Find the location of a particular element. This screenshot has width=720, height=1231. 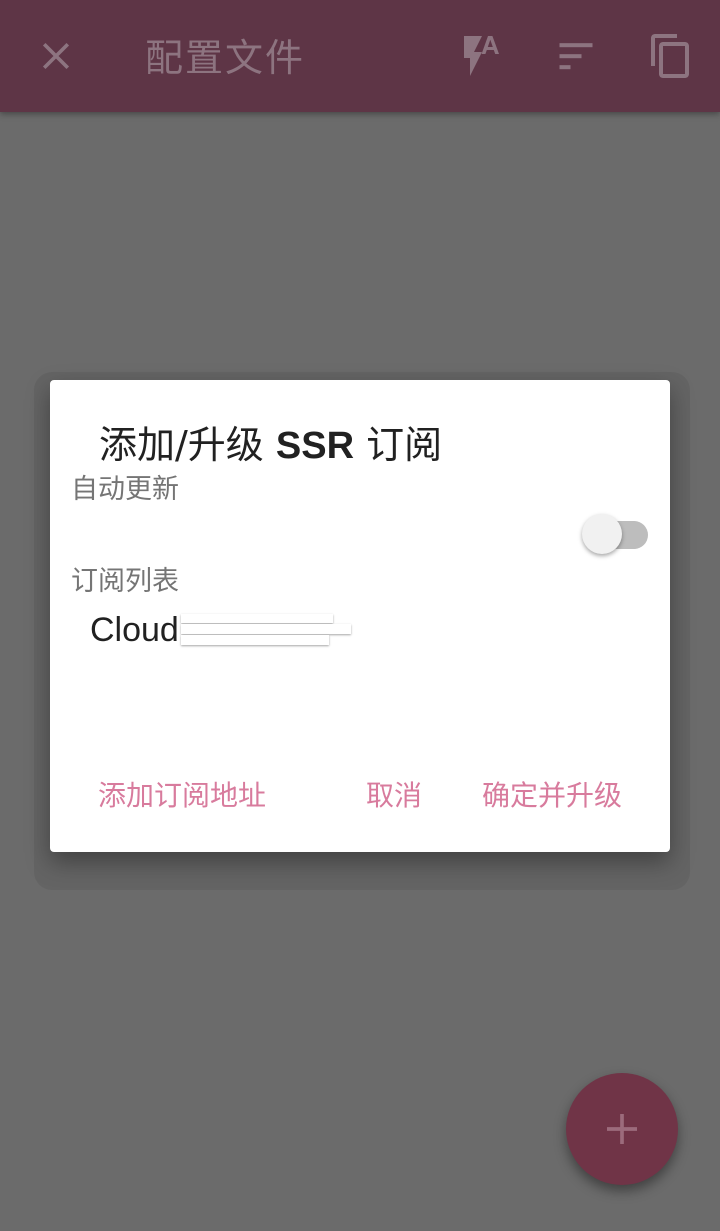

copy-icon is located at coordinates (670, 56).